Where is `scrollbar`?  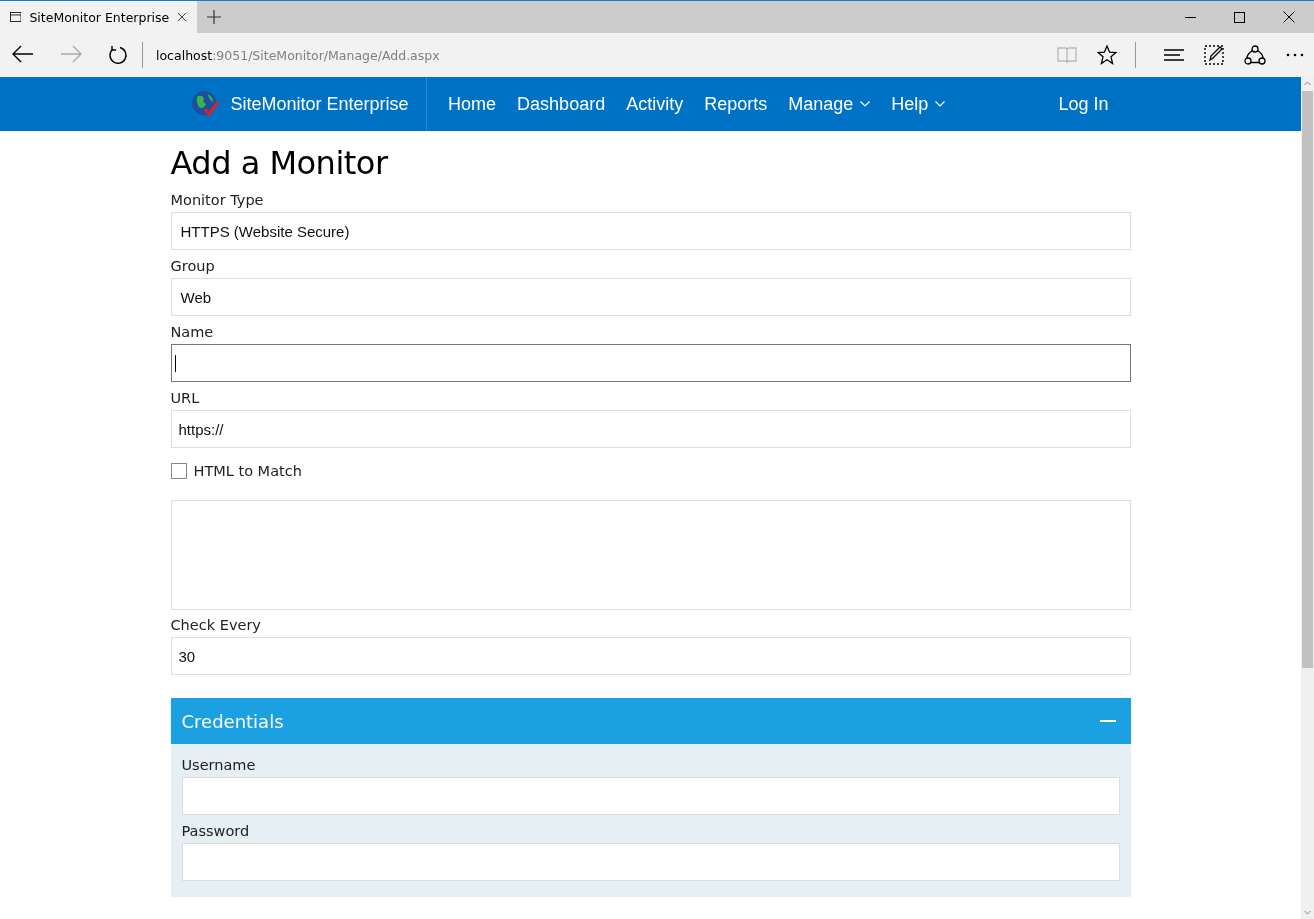
scrollbar is located at coordinates (1307, 498).